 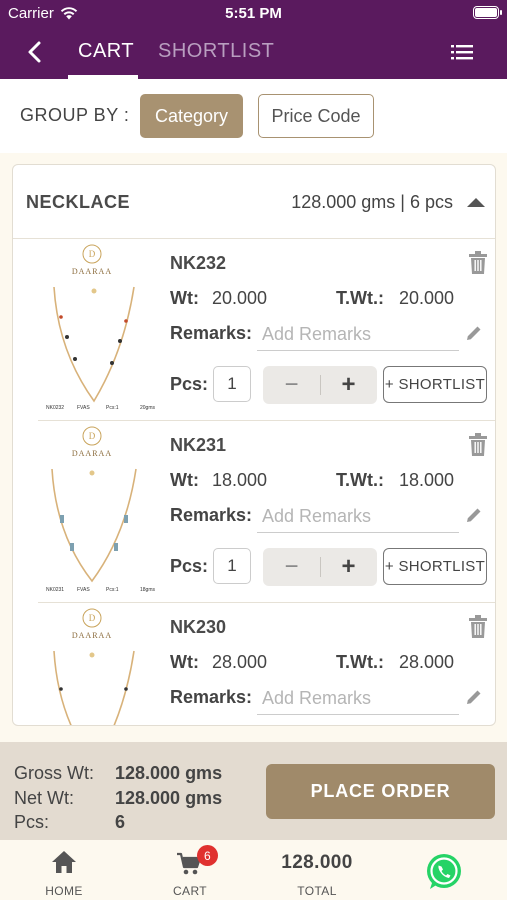 What do you see at coordinates (78, 202) in the screenshot?
I see `category-name: NECKLACE` at bounding box center [78, 202].